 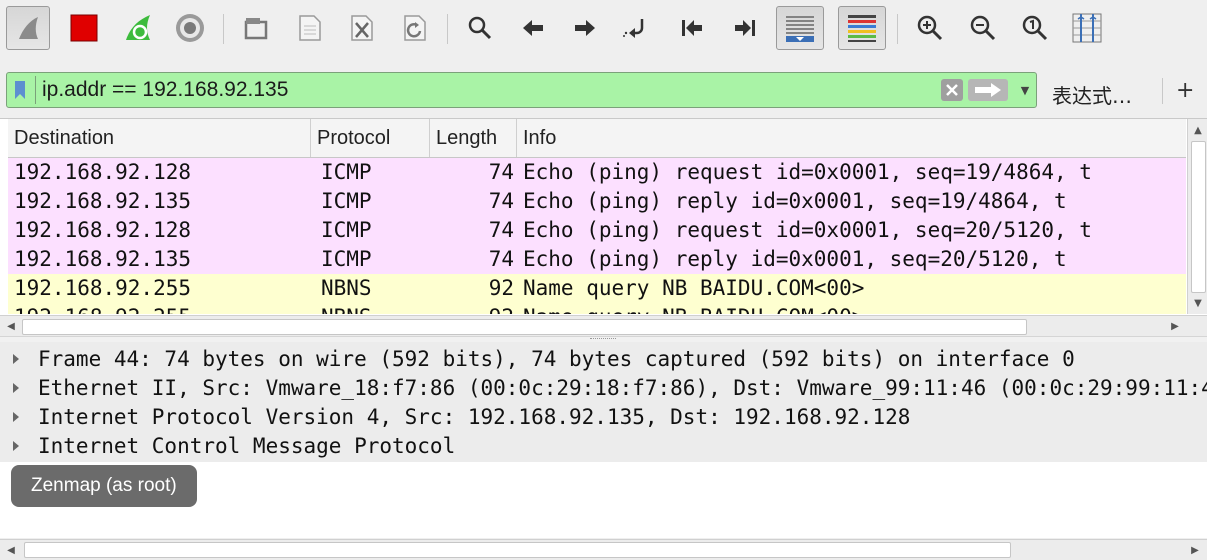 What do you see at coordinates (480, 28) in the screenshot?
I see `find-packet-button` at bounding box center [480, 28].